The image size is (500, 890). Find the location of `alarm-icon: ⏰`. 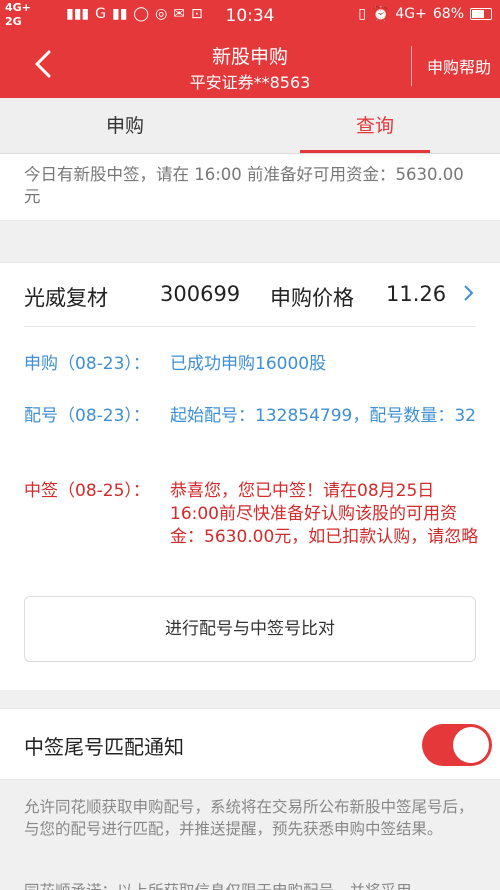

alarm-icon: ⏰ is located at coordinates (380, 14).